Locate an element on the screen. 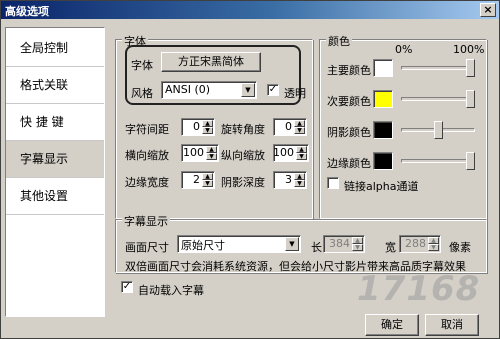 The width and height of the screenshot is (500, 339). transparent-checkbox: ✓ is located at coordinates (273, 90).